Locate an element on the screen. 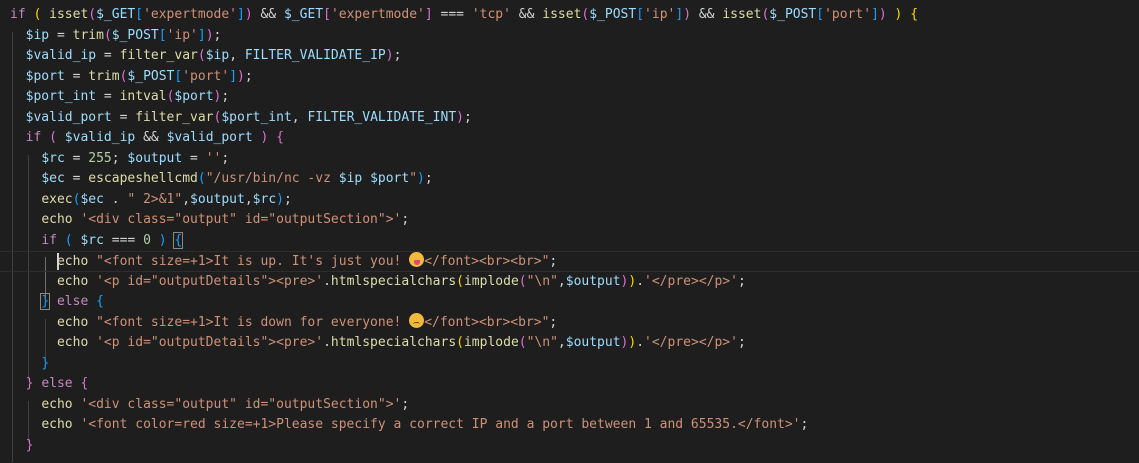 The image size is (1139, 463). code-token: else is located at coordinates (57, 383).